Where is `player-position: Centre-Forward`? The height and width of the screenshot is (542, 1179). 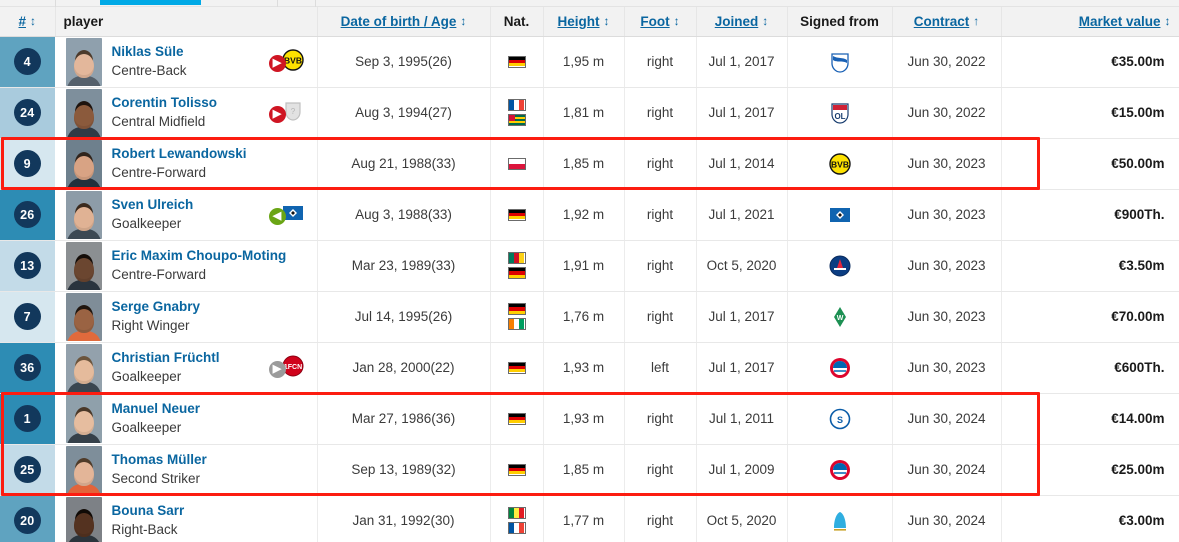
player-position: Centre-Forward is located at coordinates (159, 172).